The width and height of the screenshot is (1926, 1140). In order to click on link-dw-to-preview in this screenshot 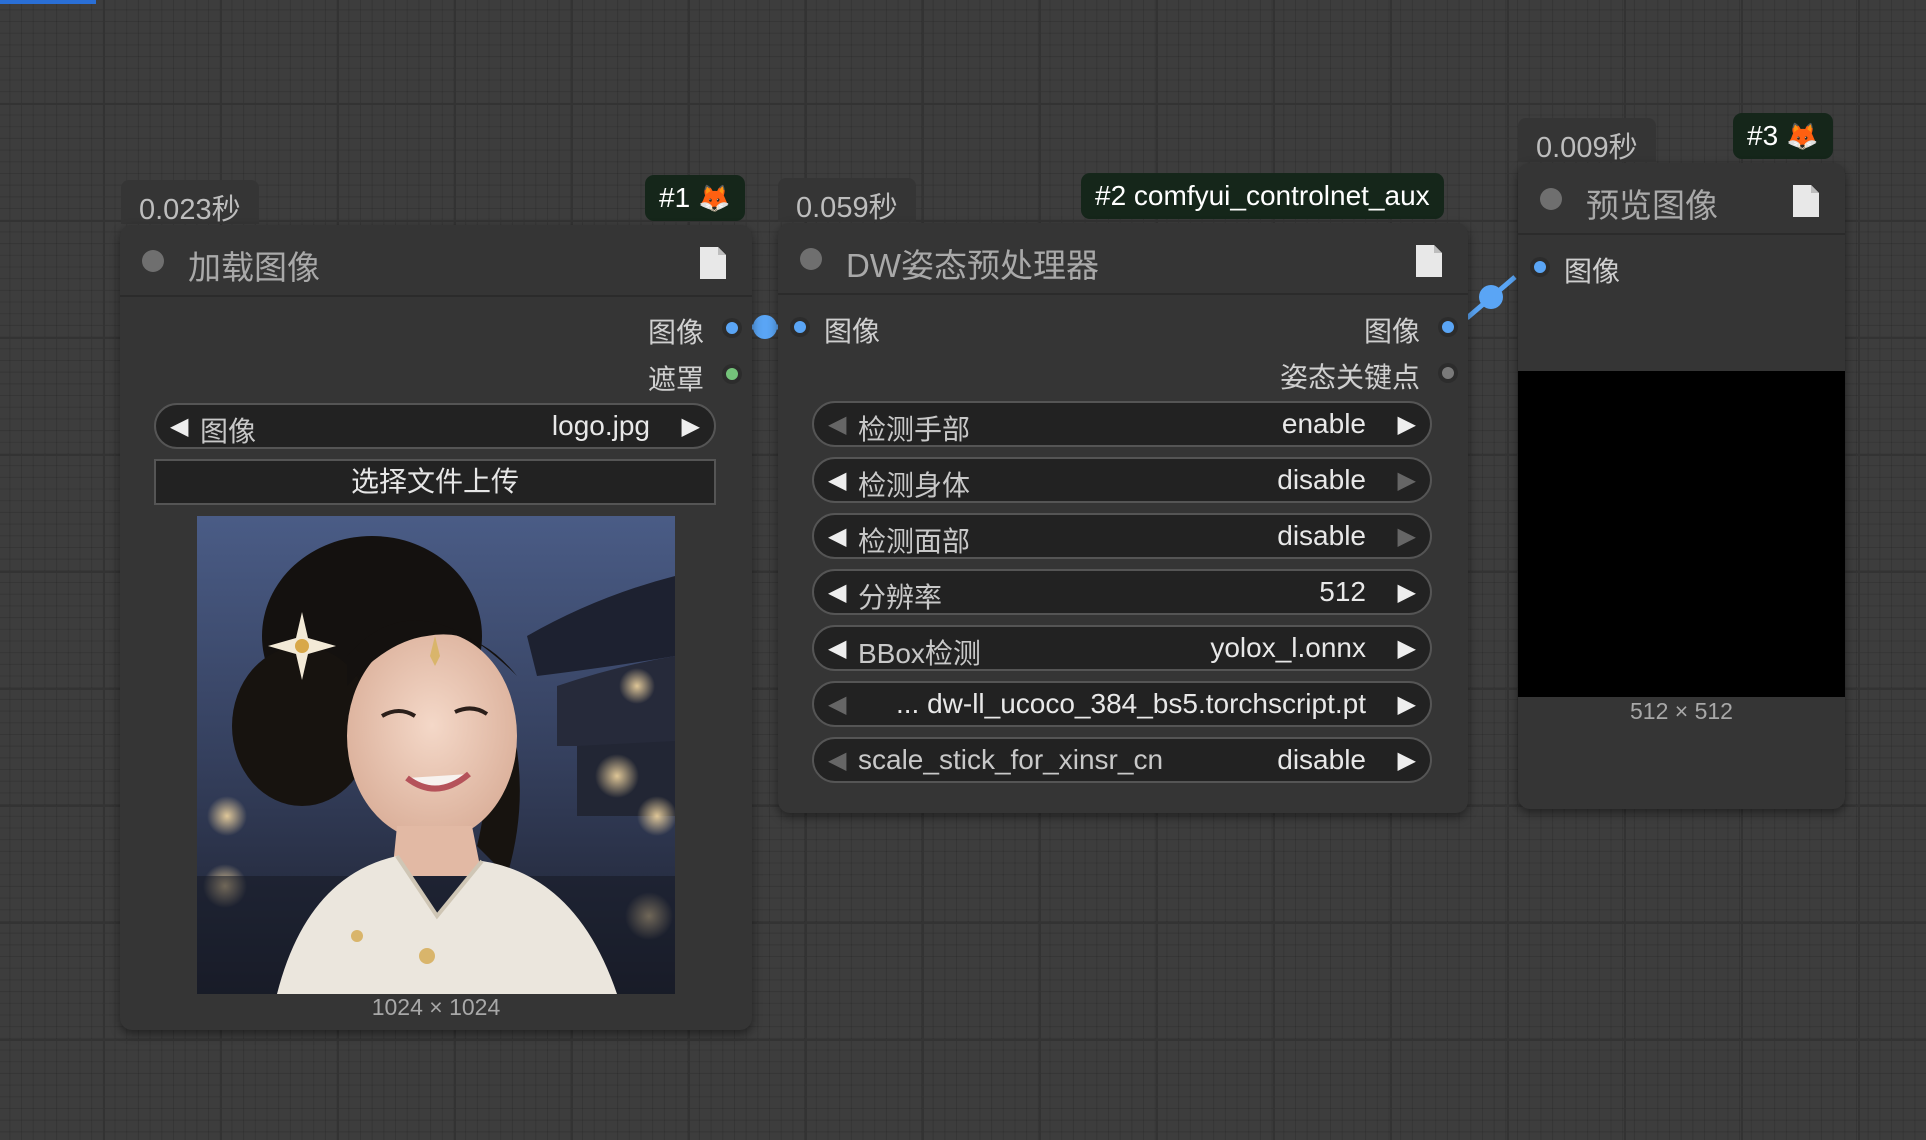, I will do `click(1491, 297)`.